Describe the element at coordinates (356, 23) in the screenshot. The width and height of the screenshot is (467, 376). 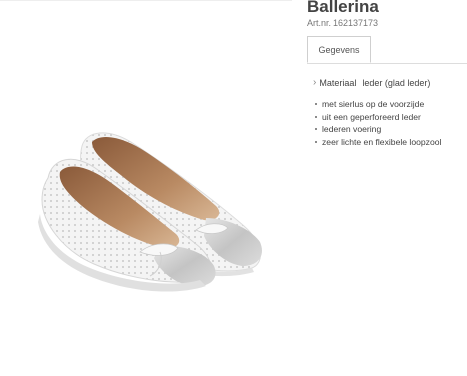
I see `article-number-value: 162137173` at that location.